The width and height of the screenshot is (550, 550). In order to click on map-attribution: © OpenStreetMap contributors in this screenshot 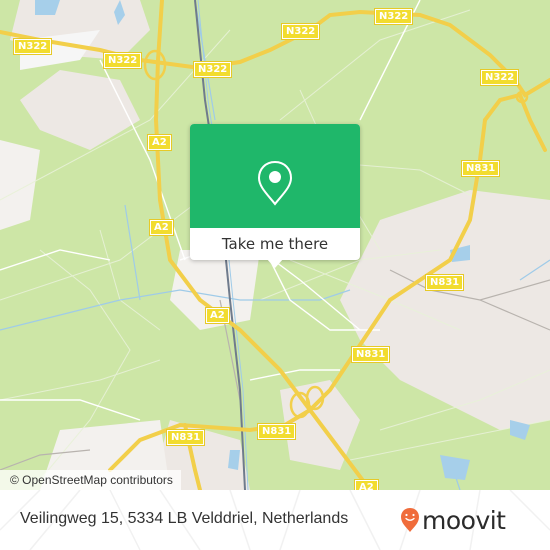, I will do `click(90, 480)`.